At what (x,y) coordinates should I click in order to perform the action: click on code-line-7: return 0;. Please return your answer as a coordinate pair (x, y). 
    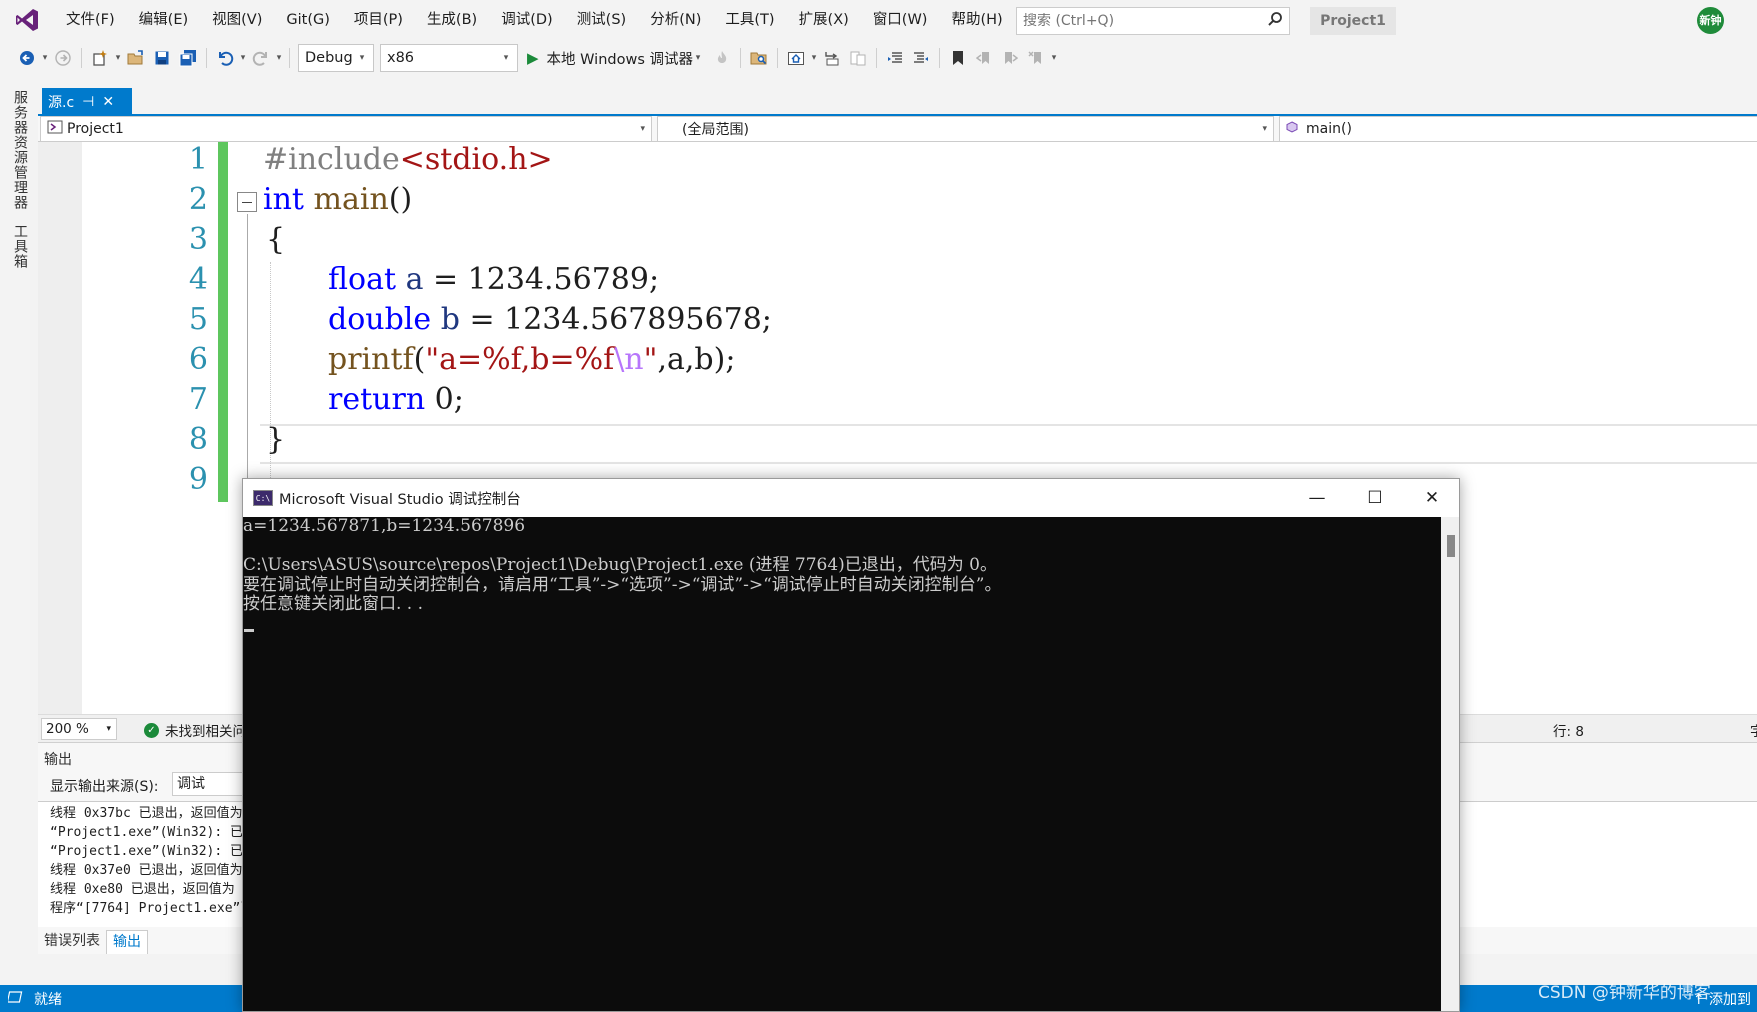
    Looking at the image, I should click on (396, 399).